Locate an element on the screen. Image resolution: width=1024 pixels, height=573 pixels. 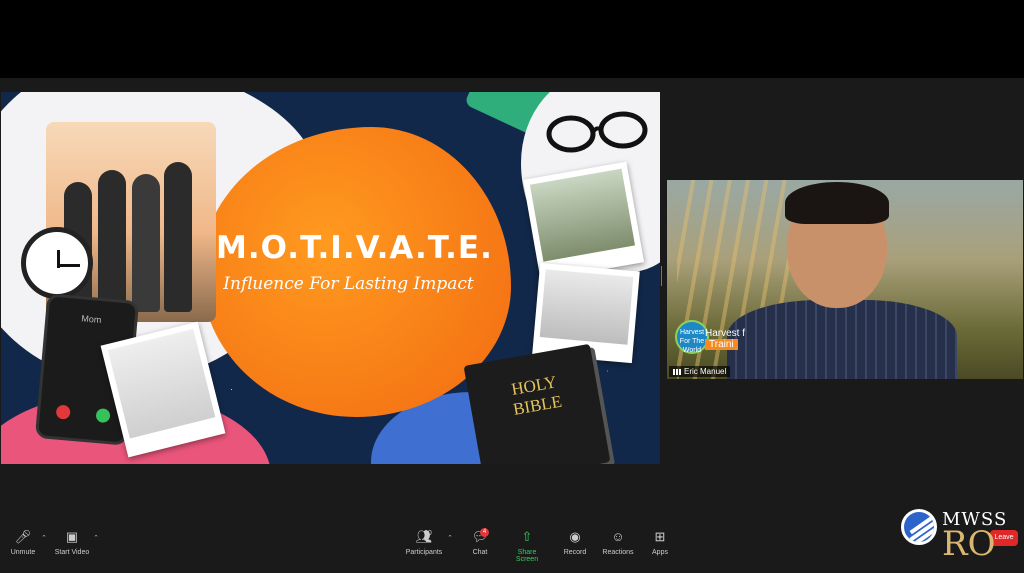
participants-label: Participants is located at coordinates (424, 552).